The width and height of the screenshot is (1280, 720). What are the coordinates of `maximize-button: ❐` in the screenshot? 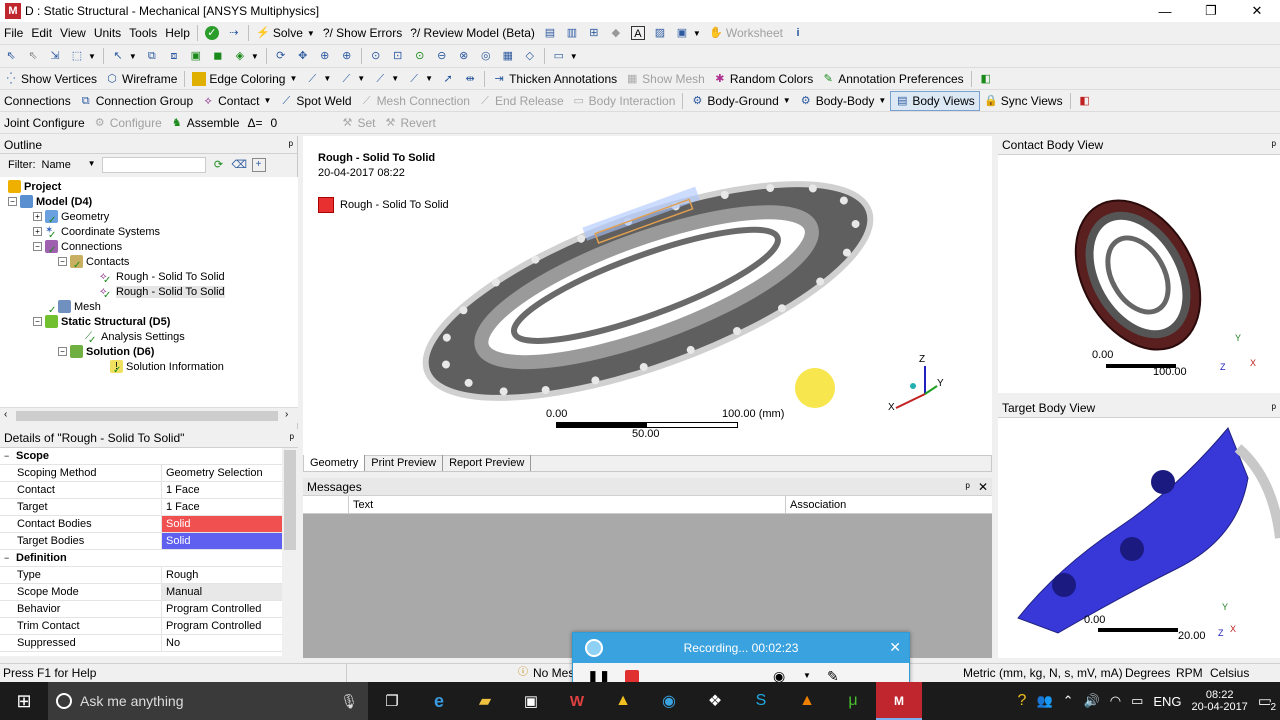 It's located at (1211, 11).